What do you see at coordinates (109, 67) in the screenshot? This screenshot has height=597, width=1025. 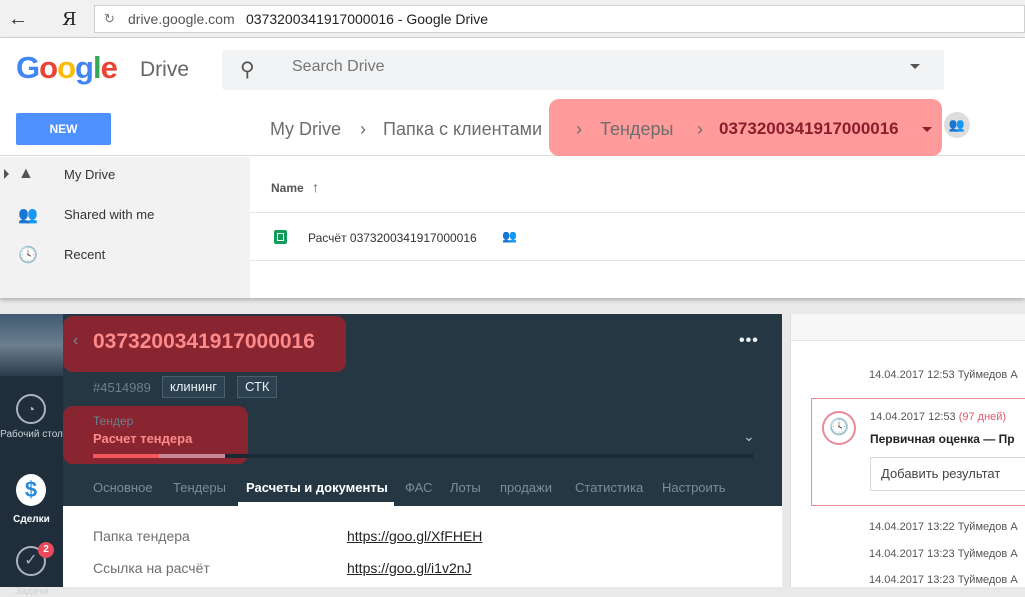 I see `google-logo-letter: e` at bounding box center [109, 67].